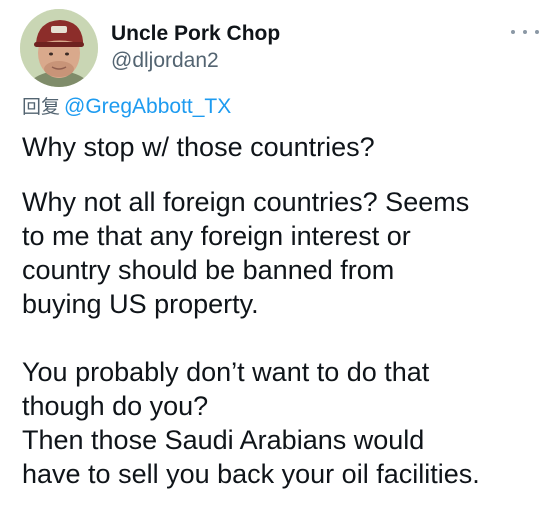 The height and width of the screenshot is (511, 553). I want to click on avatar, so click(59, 48).